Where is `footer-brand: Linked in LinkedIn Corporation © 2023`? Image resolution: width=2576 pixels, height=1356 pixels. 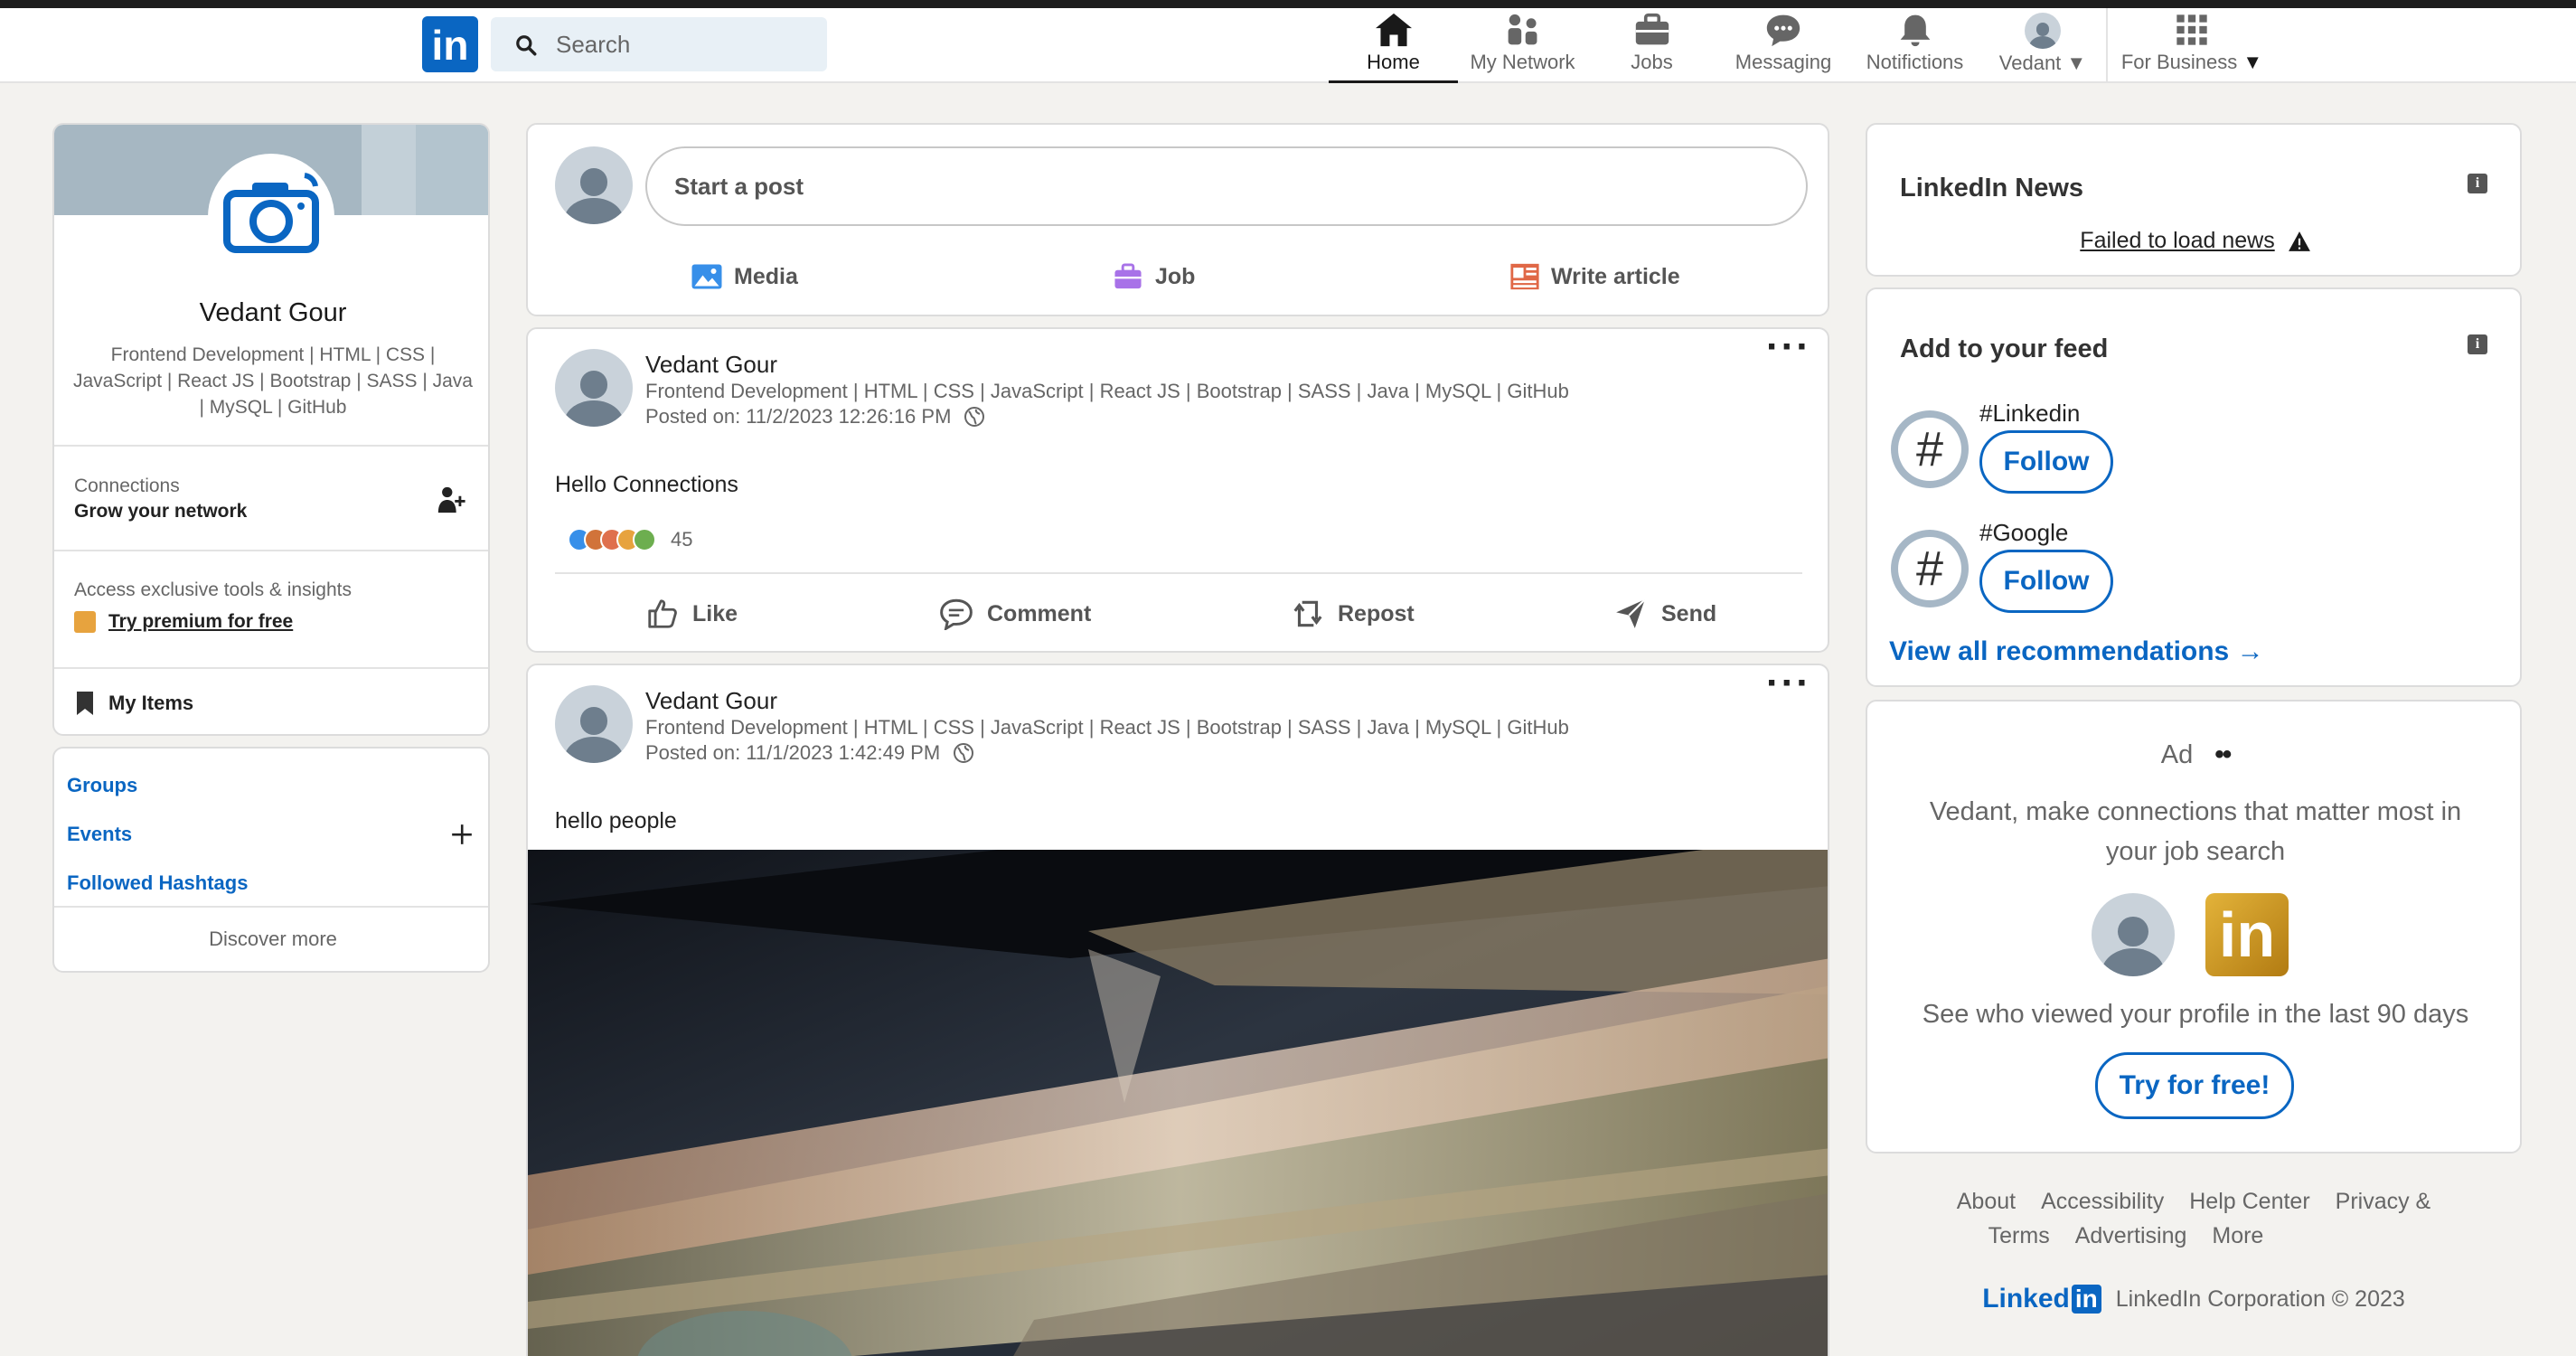 footer-brand: Linked in LinkedIn Corporation © 2023 is located at coordinates (2194, 1299).